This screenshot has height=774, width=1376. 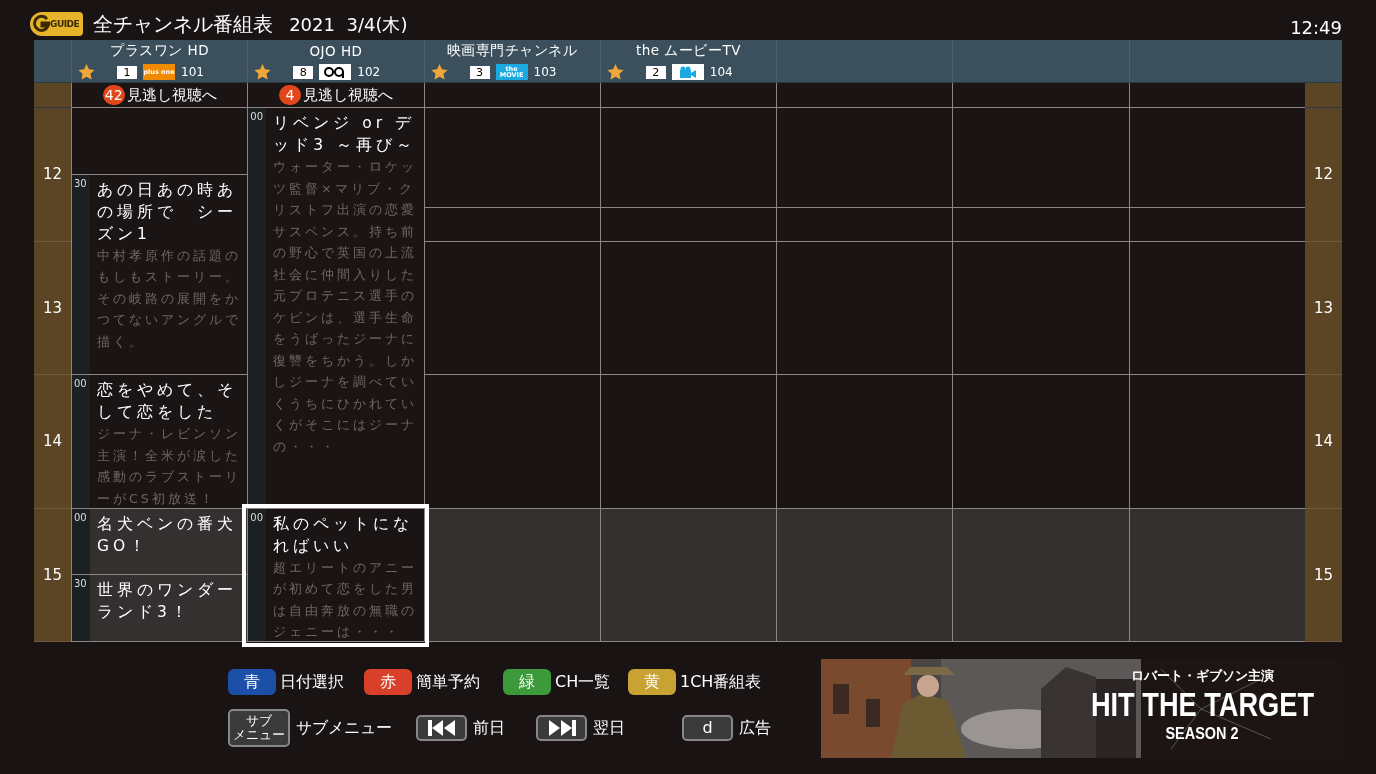 What do you see at coordinates (167, 212) in the screenshot?
I see `program-title: あの日あの時あの場所で シーズン1` at bounding box center [167, 212].